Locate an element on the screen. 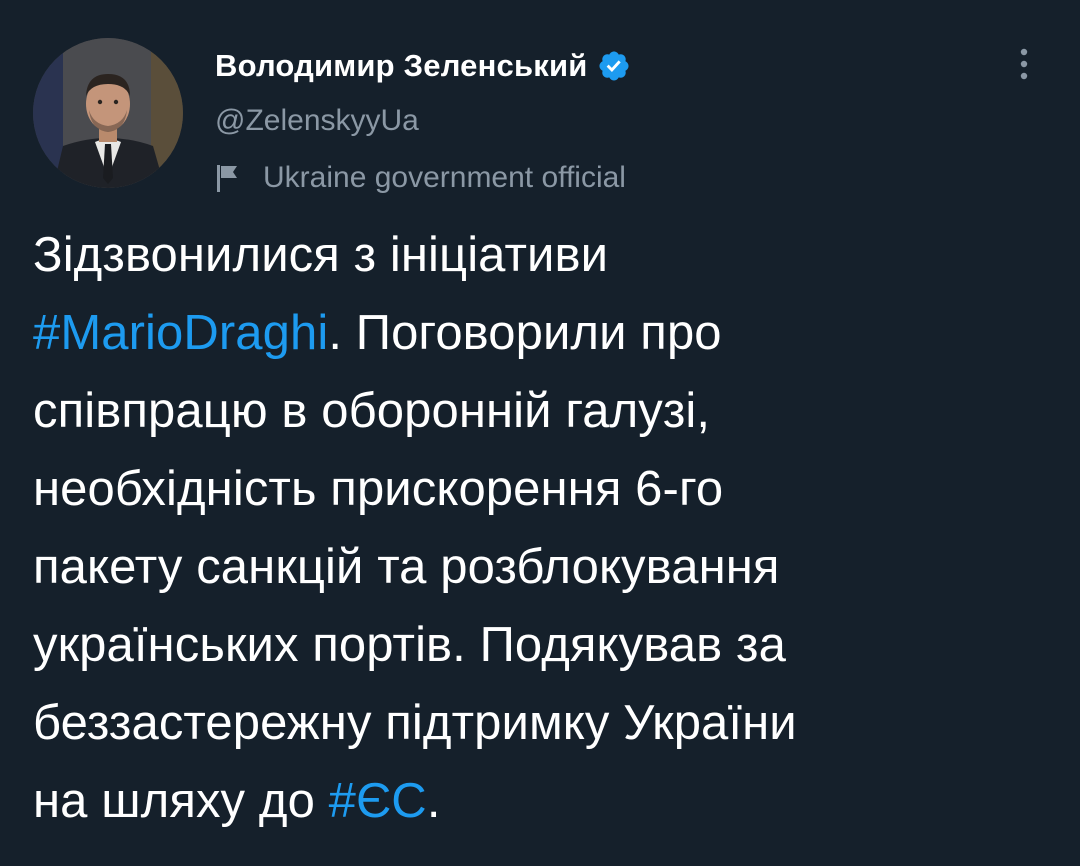  tweet-text-segment: беззастережну підтримку України is located at coordinates (415, 723).